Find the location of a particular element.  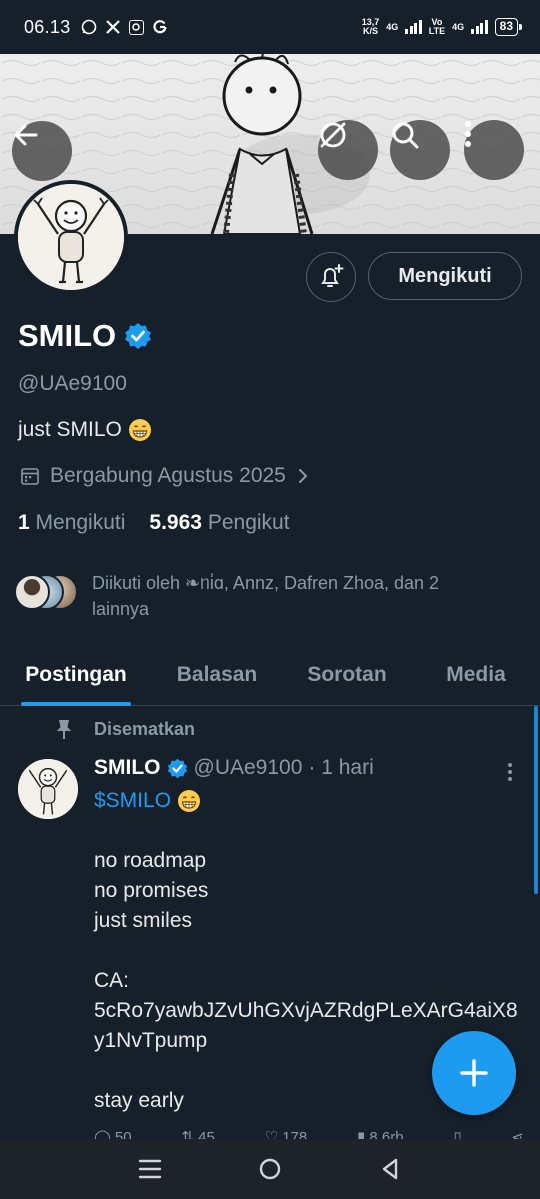

menu-icon is located at coordinates (150, 1169).